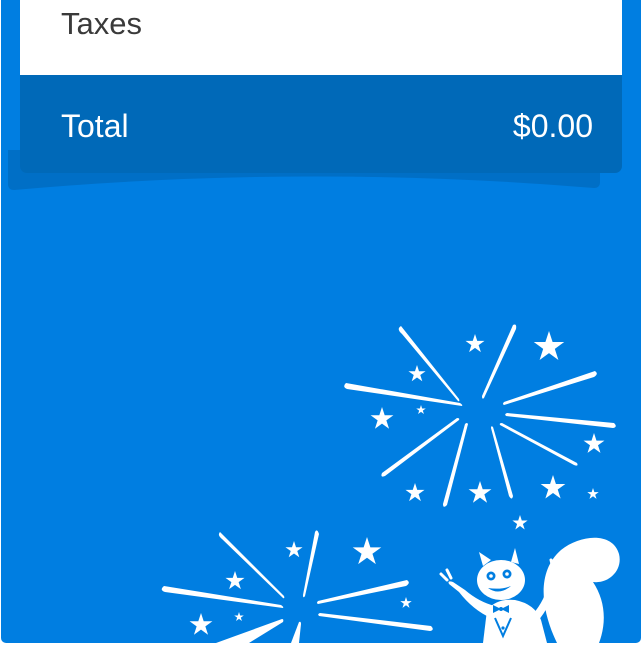  Describe the element at coordinates (552, 126) in the screenshot. I see `total-amount: $0.00` at that location.